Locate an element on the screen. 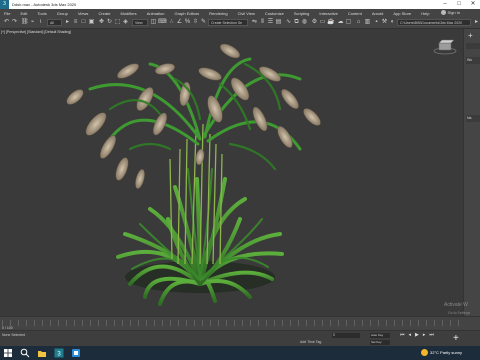 This screenshot has width=480, height=360. maximize-button: □ is located at coordinates (459, 4).